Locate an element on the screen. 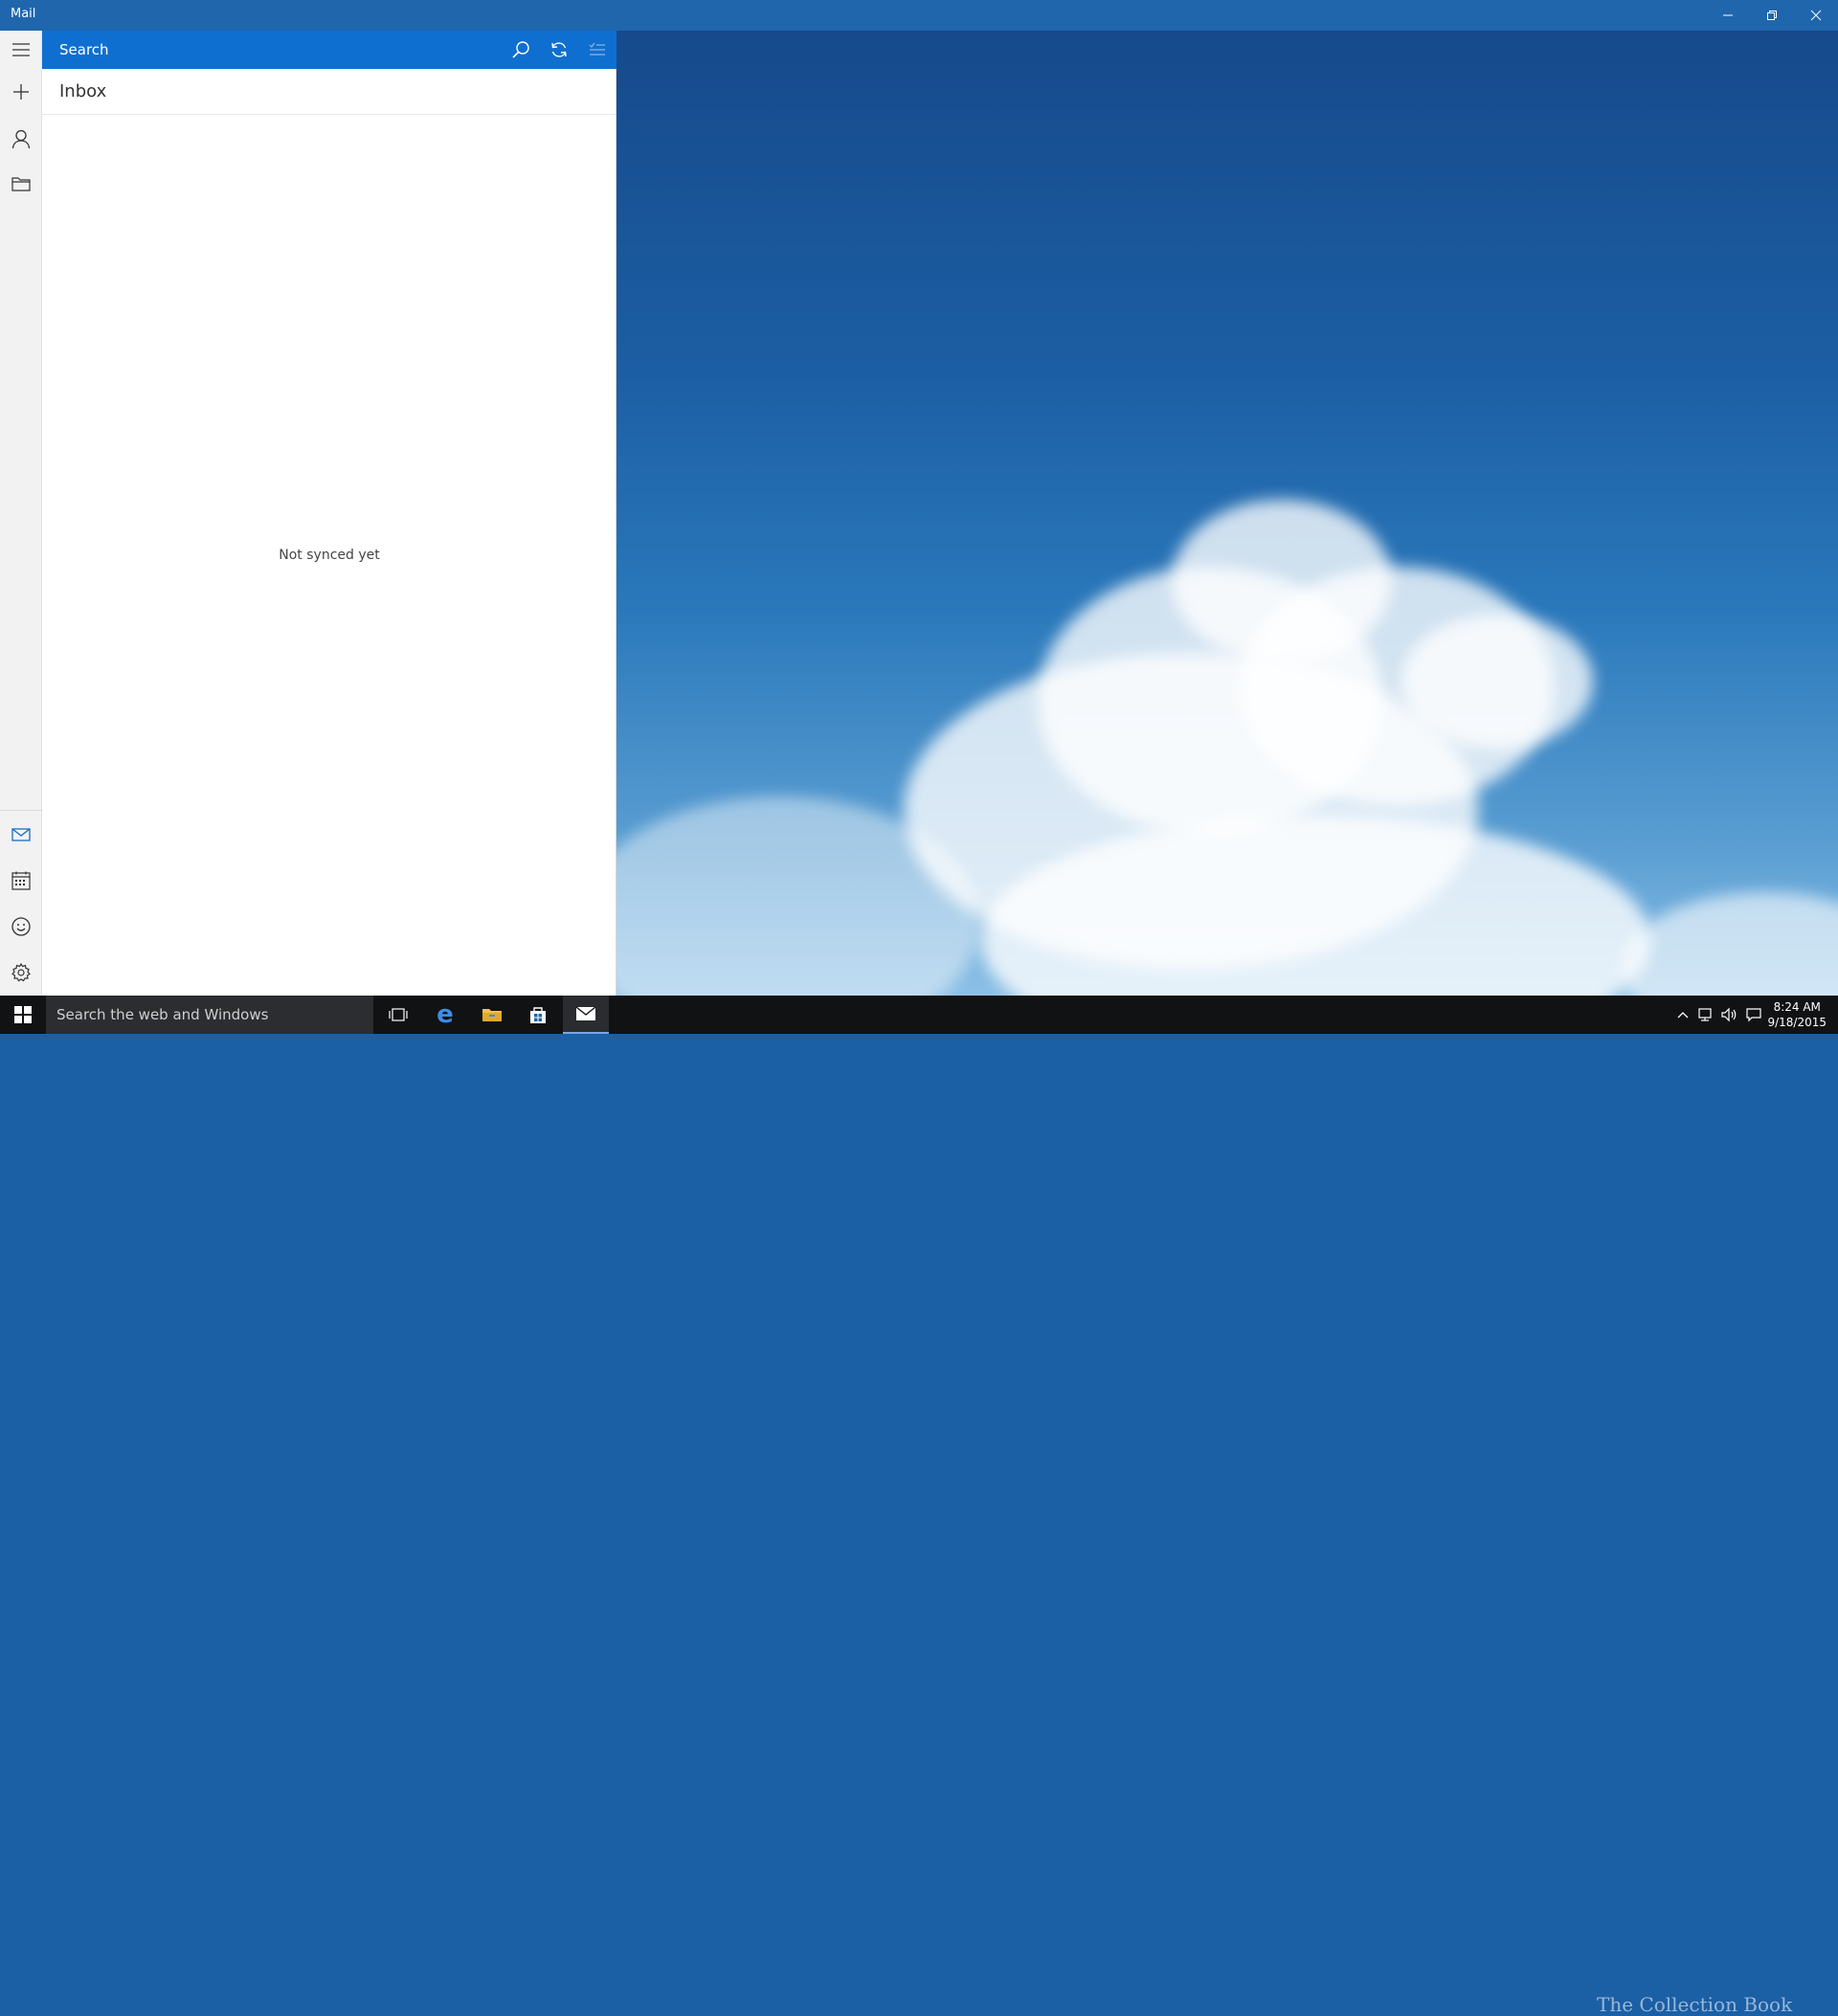  action-center-icon is located at coordinates (1754, 1015).